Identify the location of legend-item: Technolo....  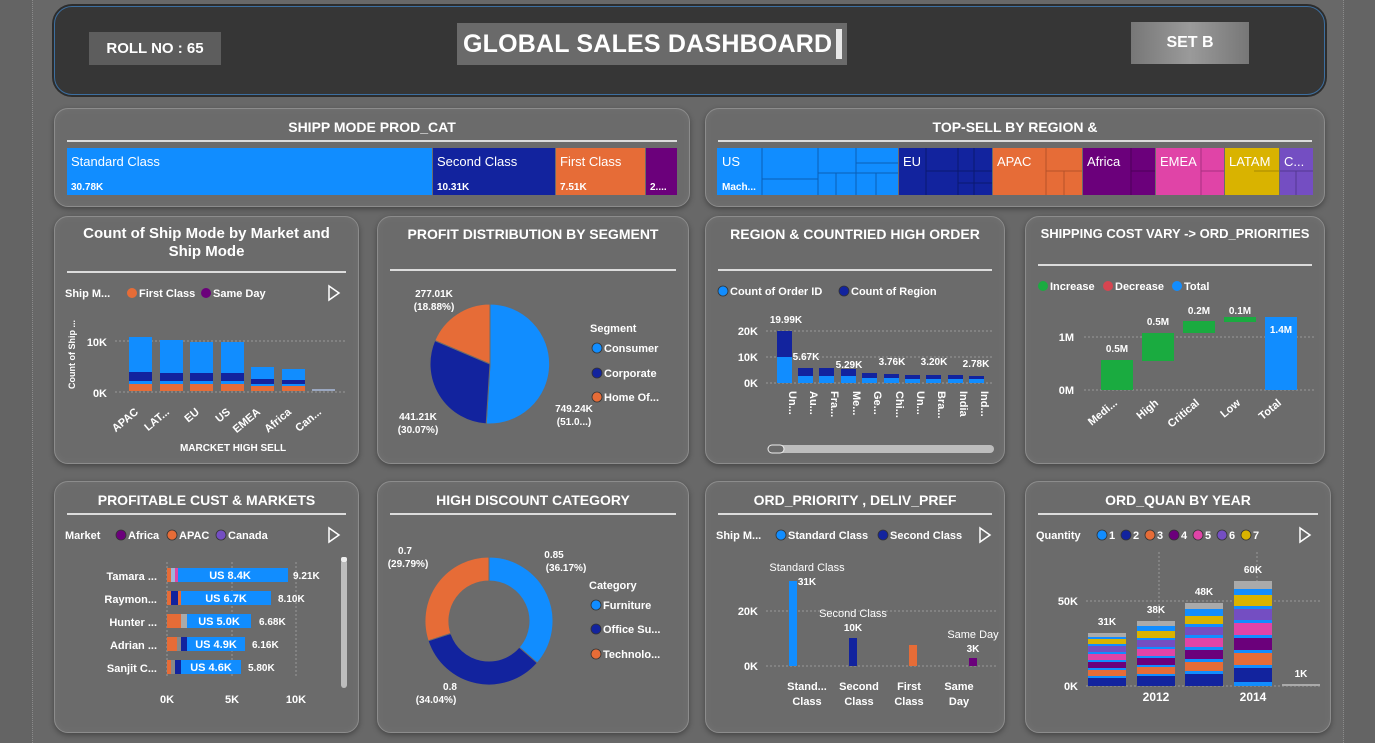
(631, 655).